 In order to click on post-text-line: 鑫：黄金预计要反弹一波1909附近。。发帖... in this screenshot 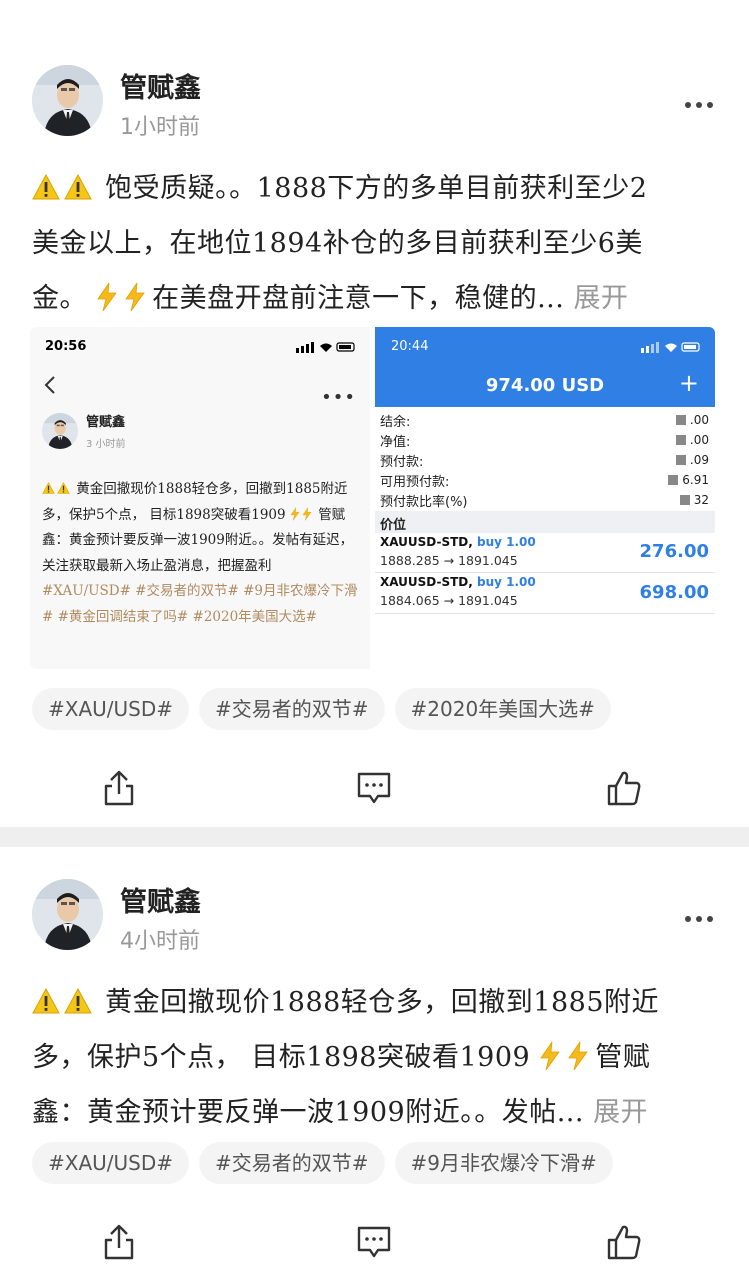, I will do `click(308, 1112)`.